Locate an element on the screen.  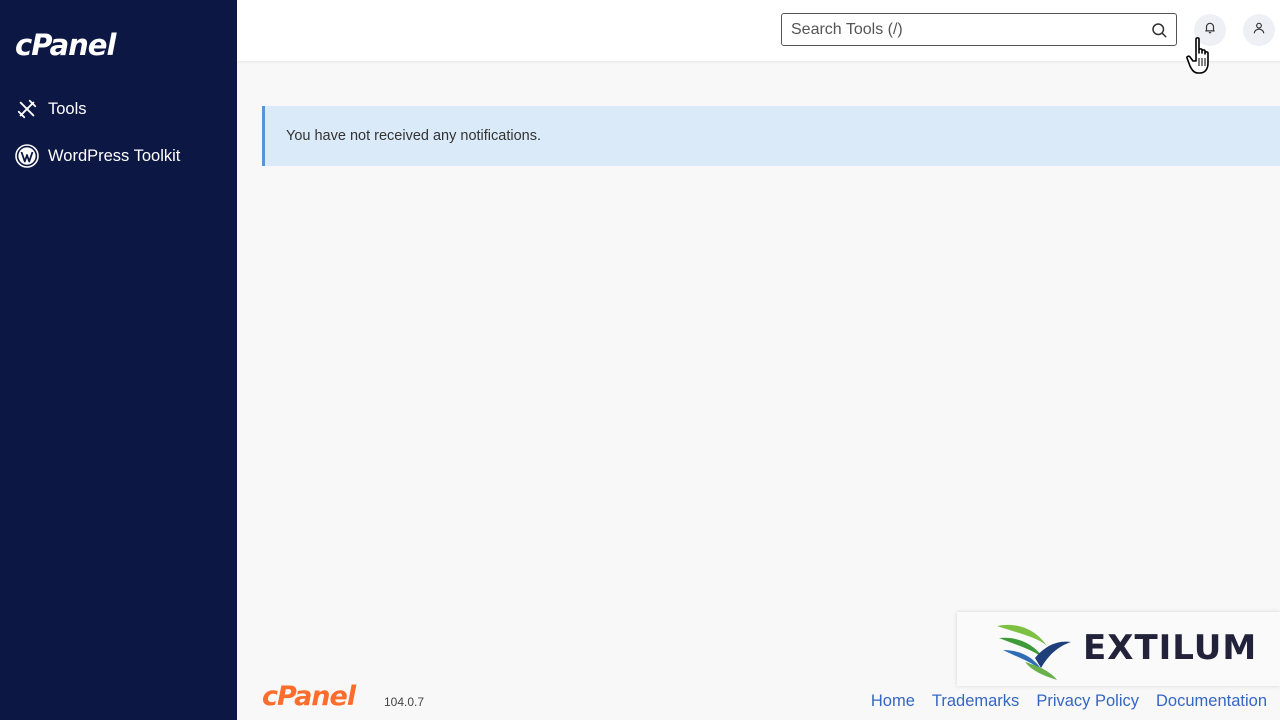
sidebar-item-label: WordPress Toolkit is located at coordinates (114, 155).